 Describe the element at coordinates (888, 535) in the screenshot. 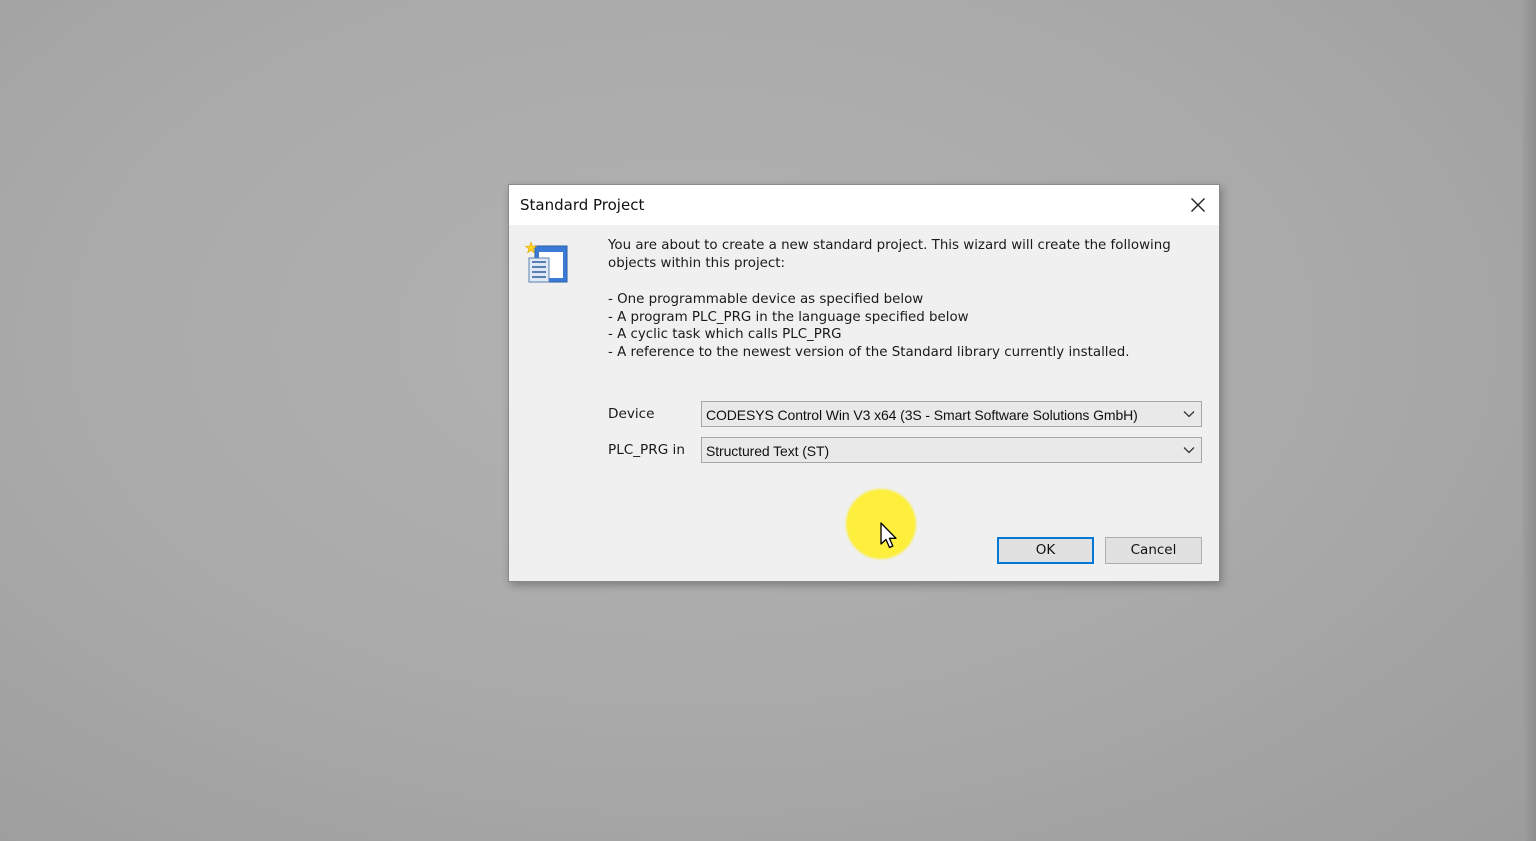

I see `mouse-pointer-icon` at that location.